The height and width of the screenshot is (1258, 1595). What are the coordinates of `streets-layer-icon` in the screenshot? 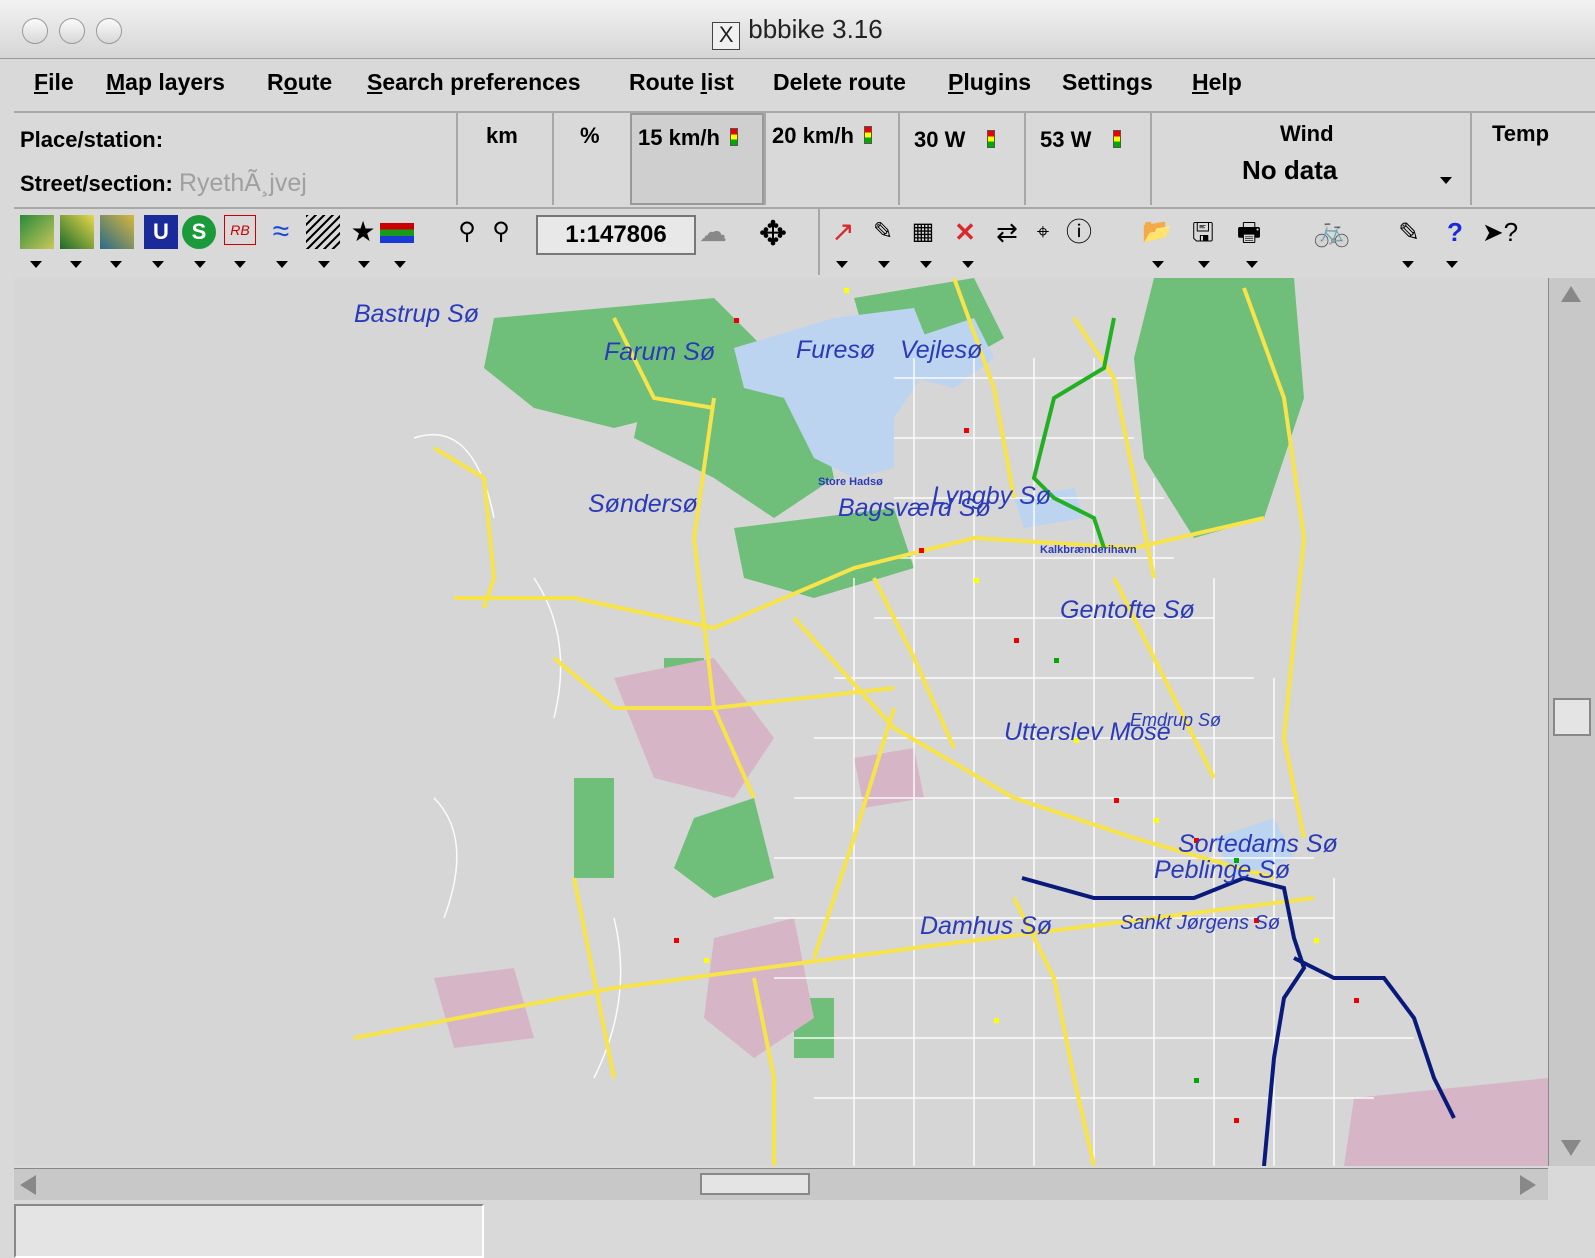 It's located at (37, 232).